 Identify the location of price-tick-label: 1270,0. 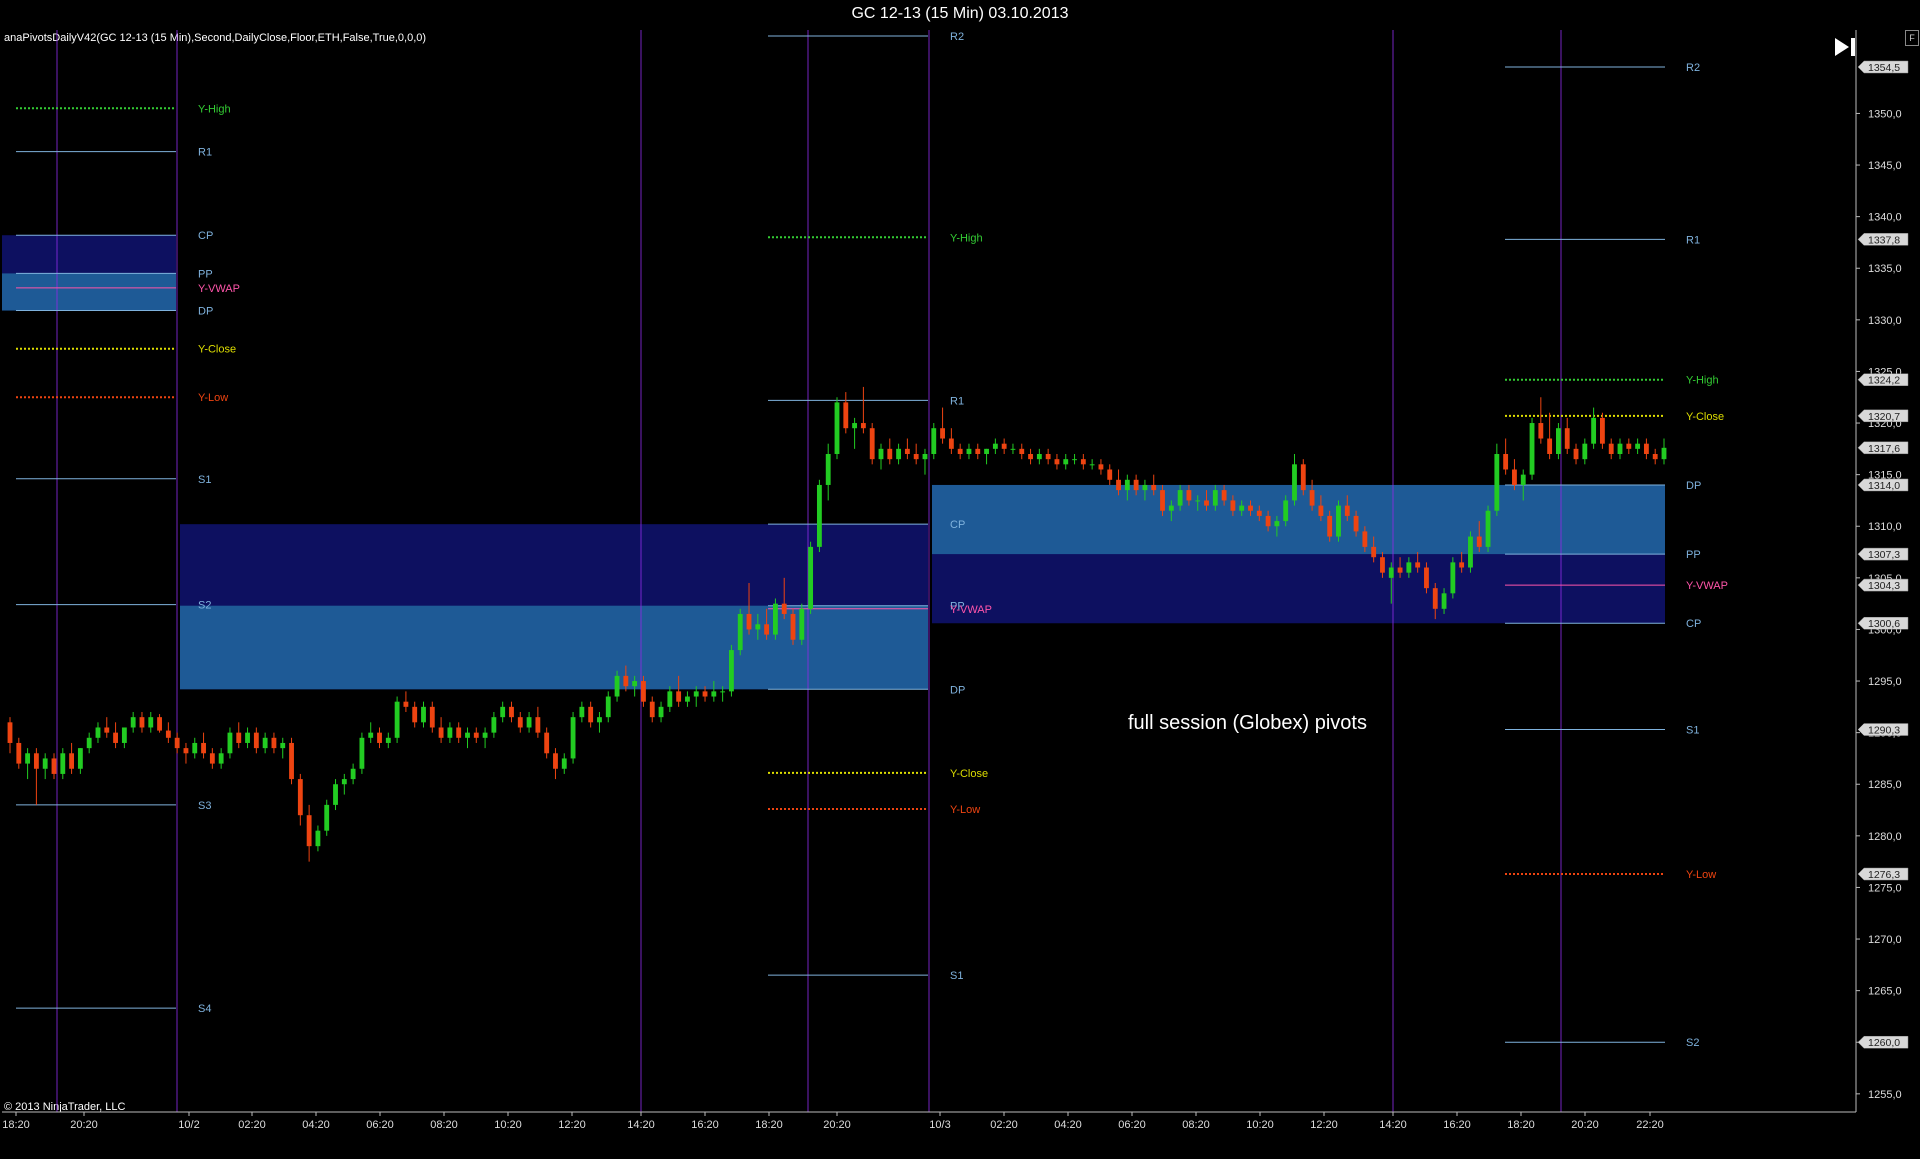
(1885, 940).